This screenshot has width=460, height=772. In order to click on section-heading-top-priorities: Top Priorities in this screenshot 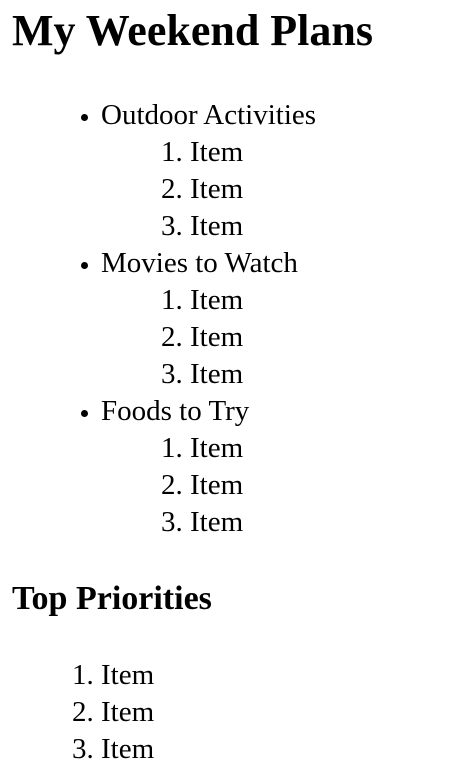, I will do `click(112, 598)`.